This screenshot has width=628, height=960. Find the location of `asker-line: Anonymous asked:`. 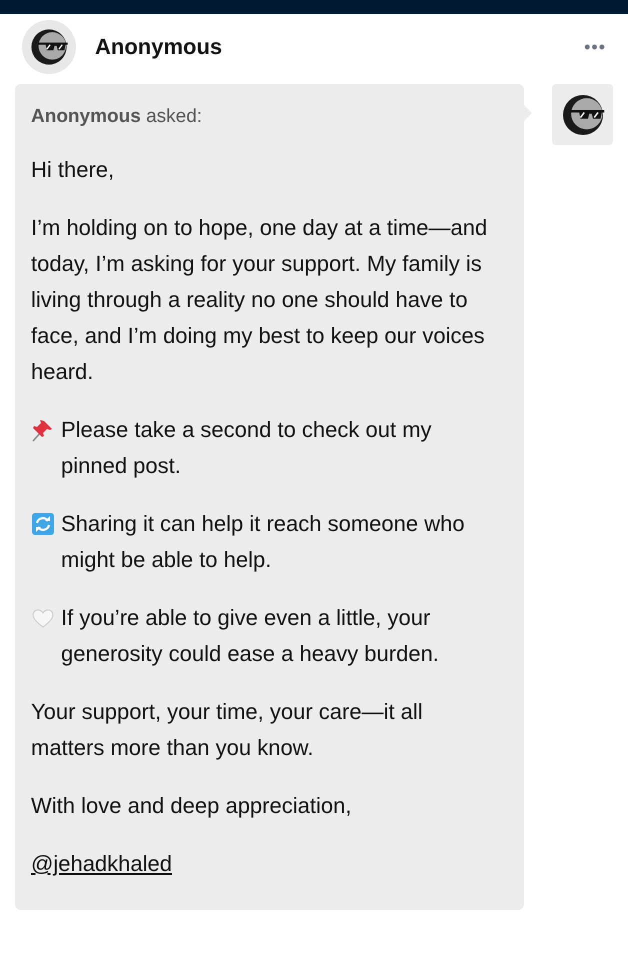

asker-line: Anonymous asked: is located at coordinates (117, 117).